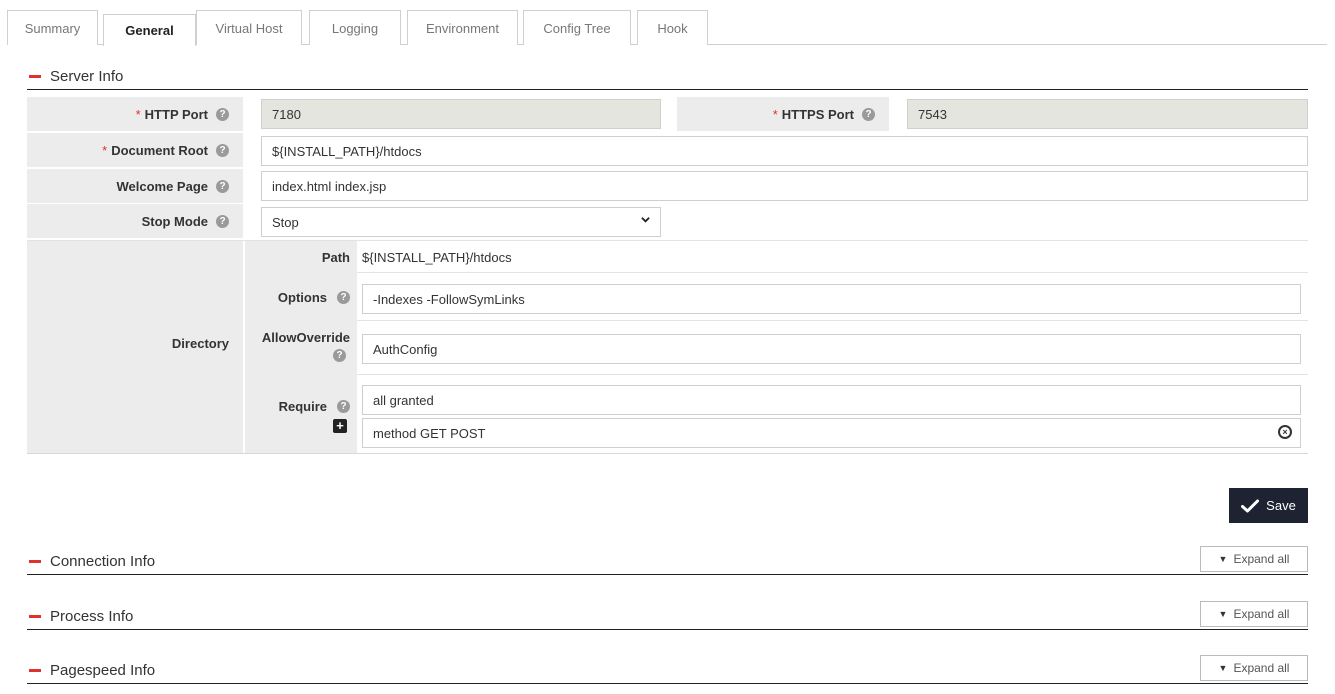 The height and width of the screenshot is (694, 1335). What do you see at coordinates (162, 186) in the screenshot?
I see `welcome-page-label-text: Welcome Page` at bounding box center [162, 186].